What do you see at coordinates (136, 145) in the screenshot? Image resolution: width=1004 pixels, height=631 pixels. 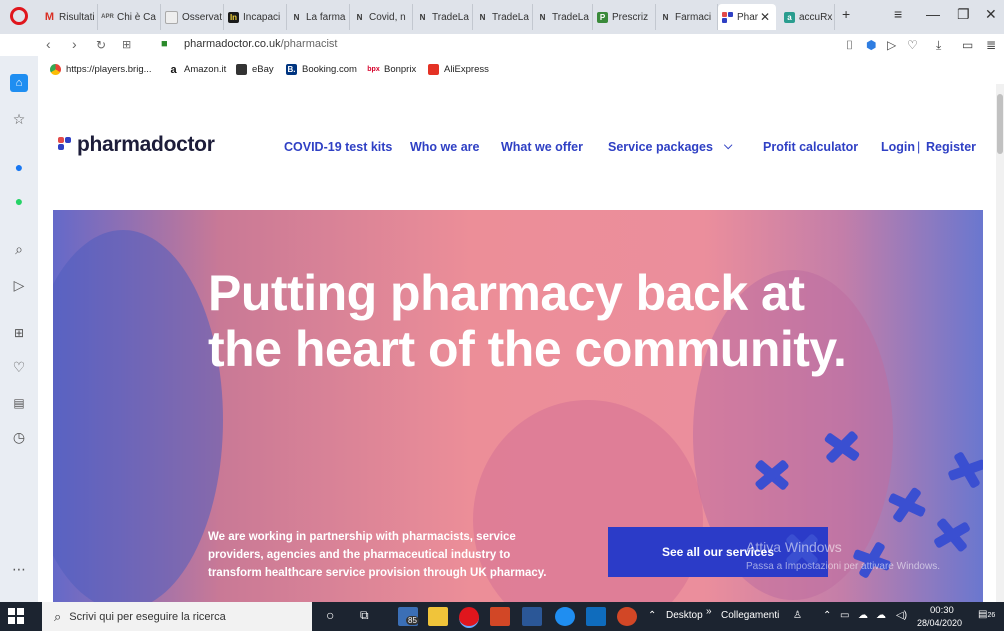 I see `site-logo: pharmadoctor` at bounding box center [136, 145].